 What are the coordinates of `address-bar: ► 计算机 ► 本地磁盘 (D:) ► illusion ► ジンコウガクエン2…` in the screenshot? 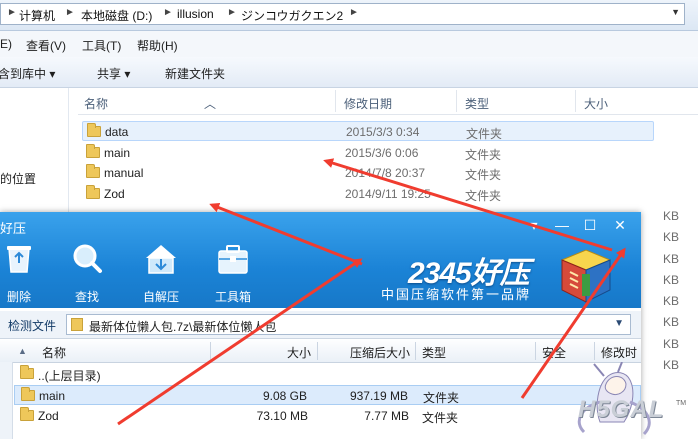 It's located at (349, 15).